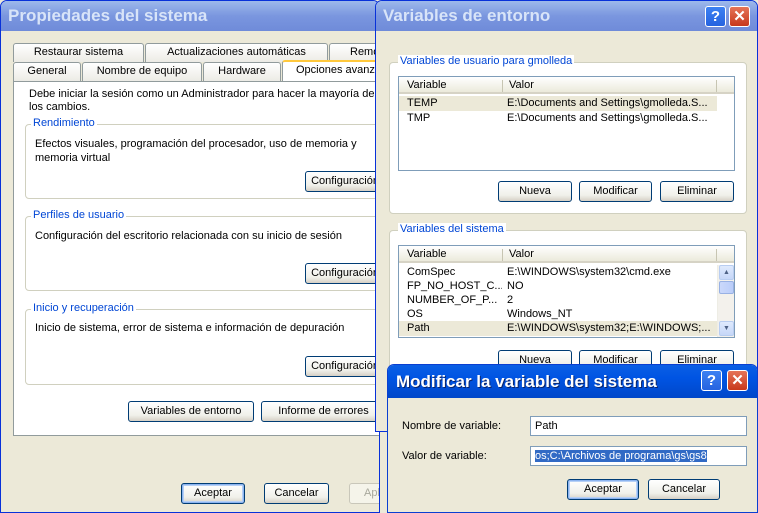  What do you see at coordinates (684, 489) in the screenshot?
I see `edit-cancel-button: Cancelar` at bounding box center [684, 489].